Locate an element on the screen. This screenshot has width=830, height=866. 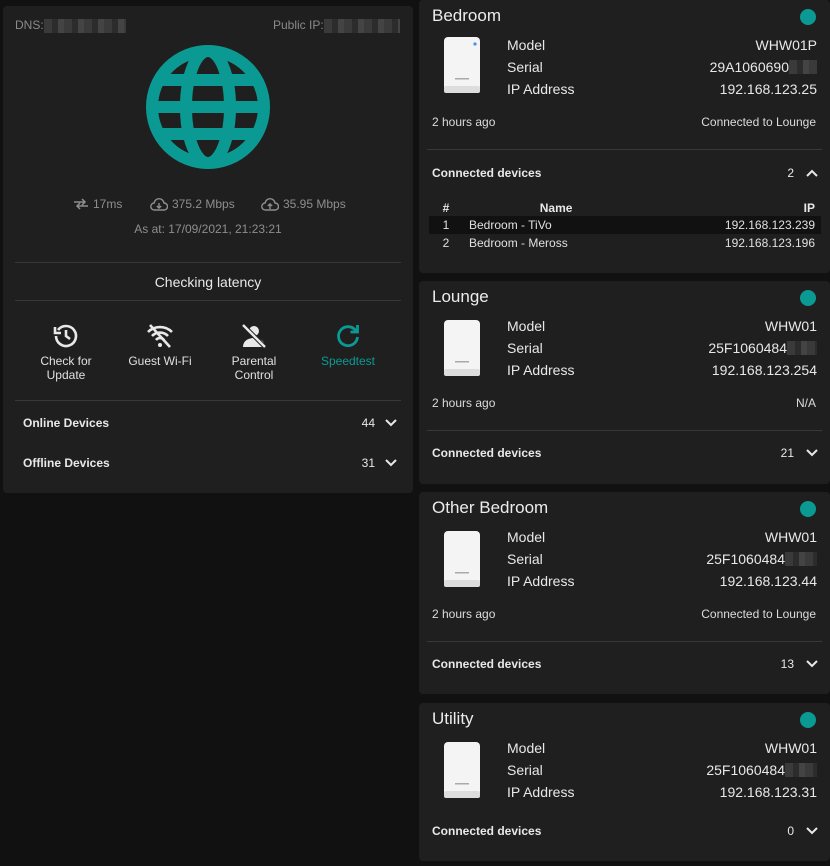
offline-devices-count: 31 is located at coordinates (368, 463).